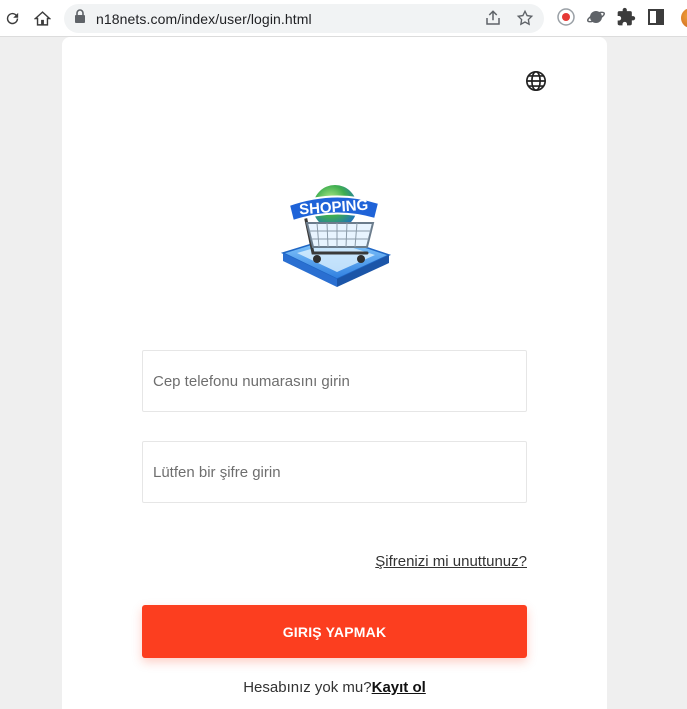  I want to click on register-link: Kayıt ol, so click(399, 687).